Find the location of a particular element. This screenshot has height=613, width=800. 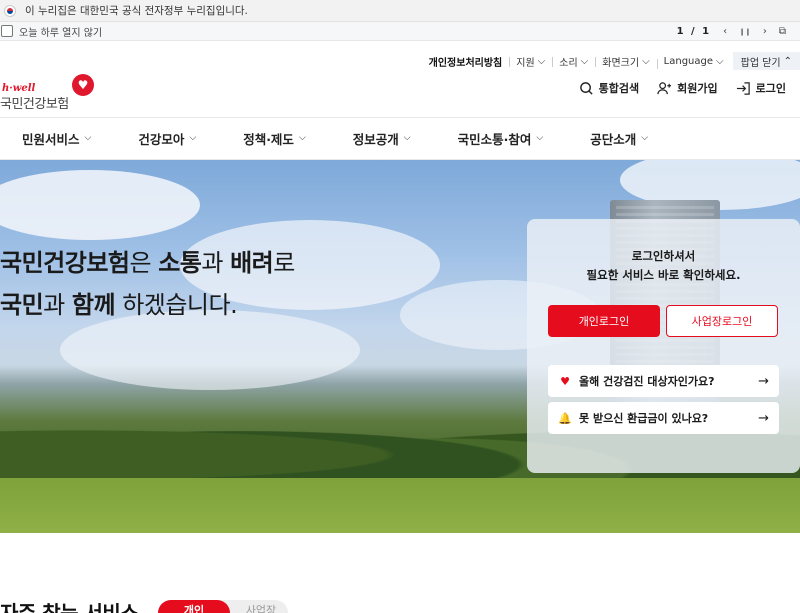

popup-window-icon: ⧉ is located at coordinates (782, 31).